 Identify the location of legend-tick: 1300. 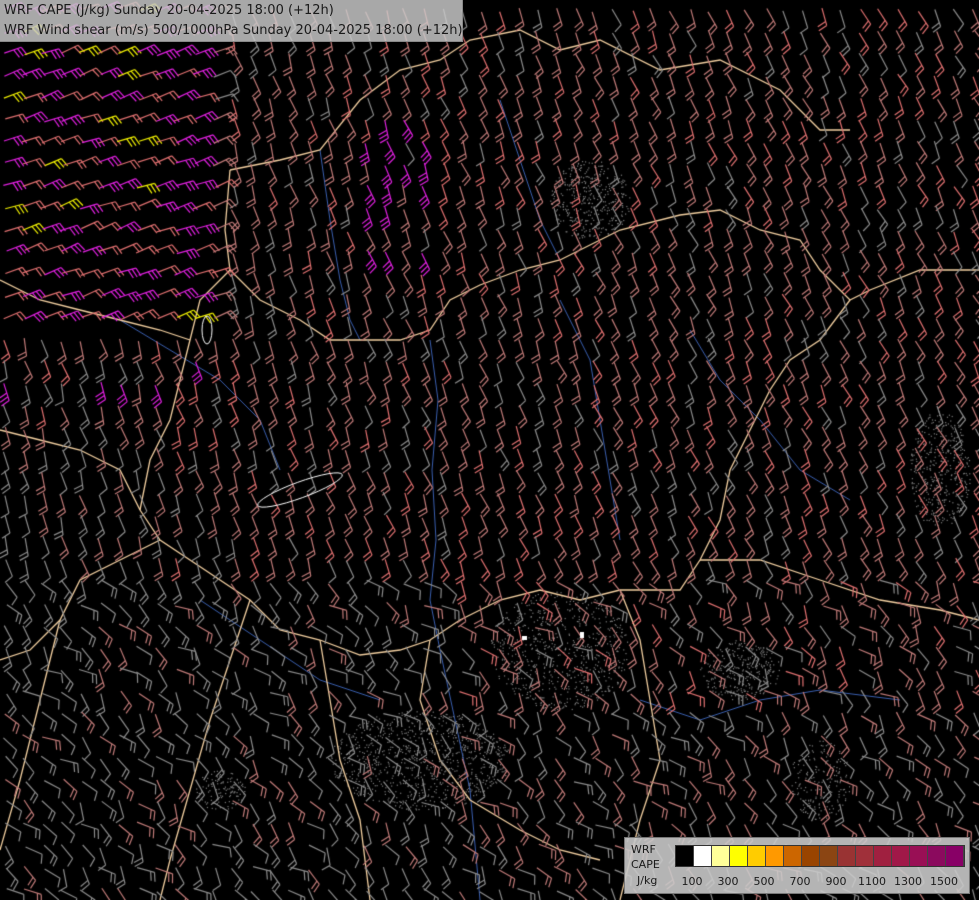
(908, 881).